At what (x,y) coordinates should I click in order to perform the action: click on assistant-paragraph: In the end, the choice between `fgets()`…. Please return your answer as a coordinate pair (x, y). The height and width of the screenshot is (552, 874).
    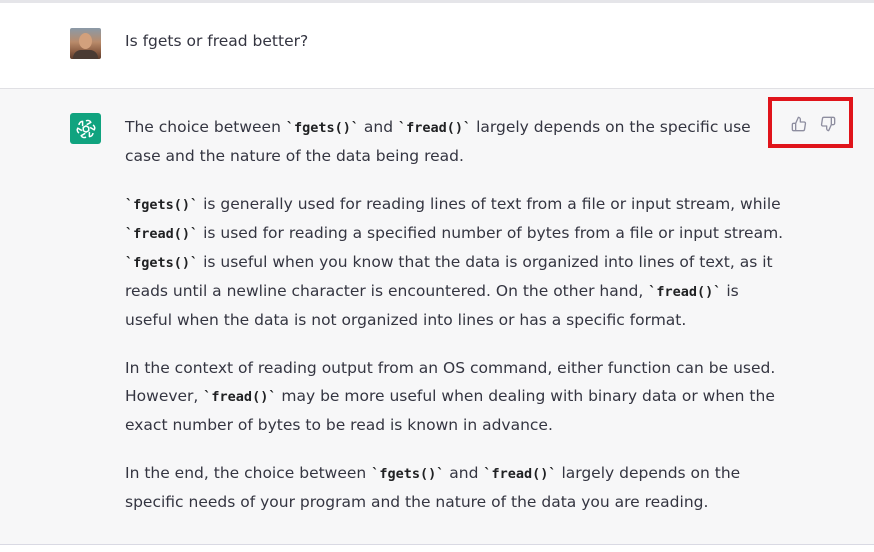
    Looking at the image, I should click on (455, 487).